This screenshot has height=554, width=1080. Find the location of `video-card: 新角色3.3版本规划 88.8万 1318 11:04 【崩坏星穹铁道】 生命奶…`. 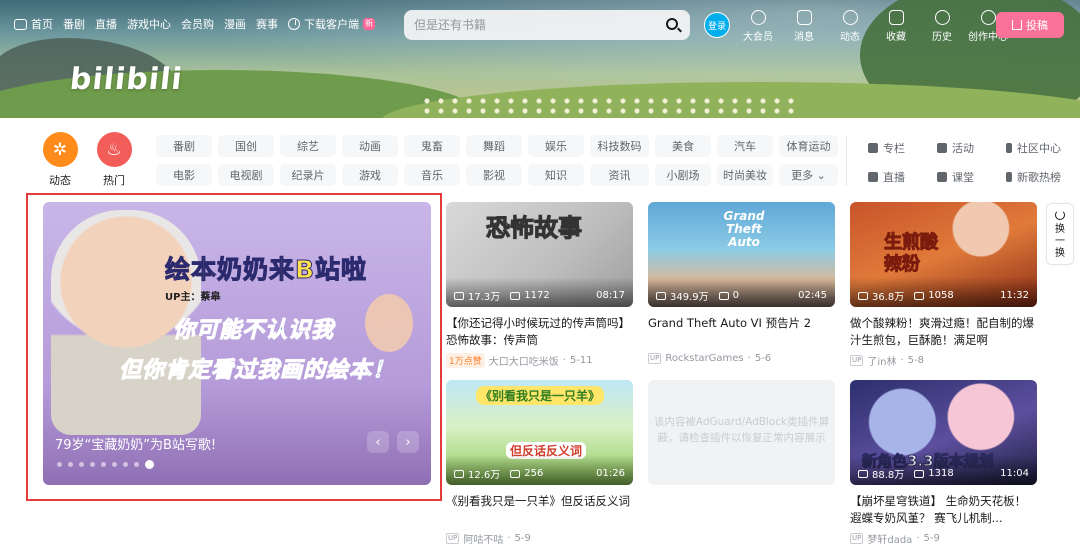

video-card: 新角色3.3版本规划 88.8万 1318 11:04 【崩坏星穹铁道】 生命奶… is located at coordinates (943, 463).